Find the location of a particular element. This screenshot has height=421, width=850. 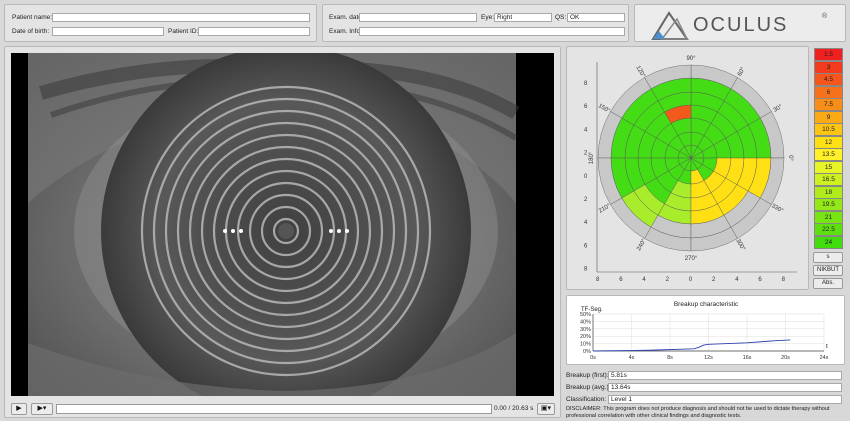

y-tick-label: 0 is located at coordinates (586, 177).